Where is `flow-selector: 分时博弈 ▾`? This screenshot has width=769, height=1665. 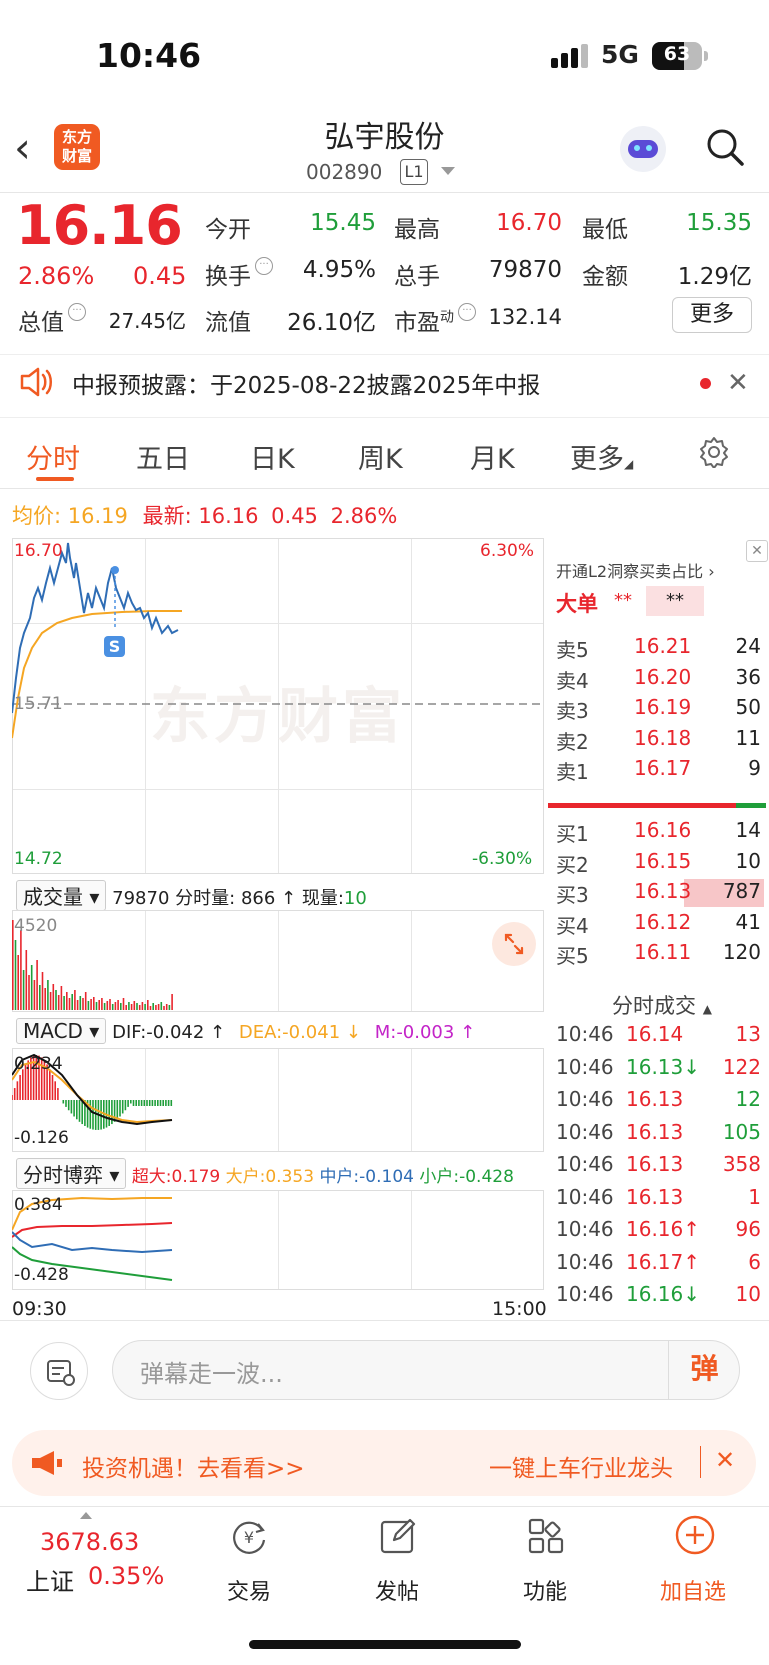
flow-selector: 分时博弈 ▾ is located at coordinates (71, 1173).